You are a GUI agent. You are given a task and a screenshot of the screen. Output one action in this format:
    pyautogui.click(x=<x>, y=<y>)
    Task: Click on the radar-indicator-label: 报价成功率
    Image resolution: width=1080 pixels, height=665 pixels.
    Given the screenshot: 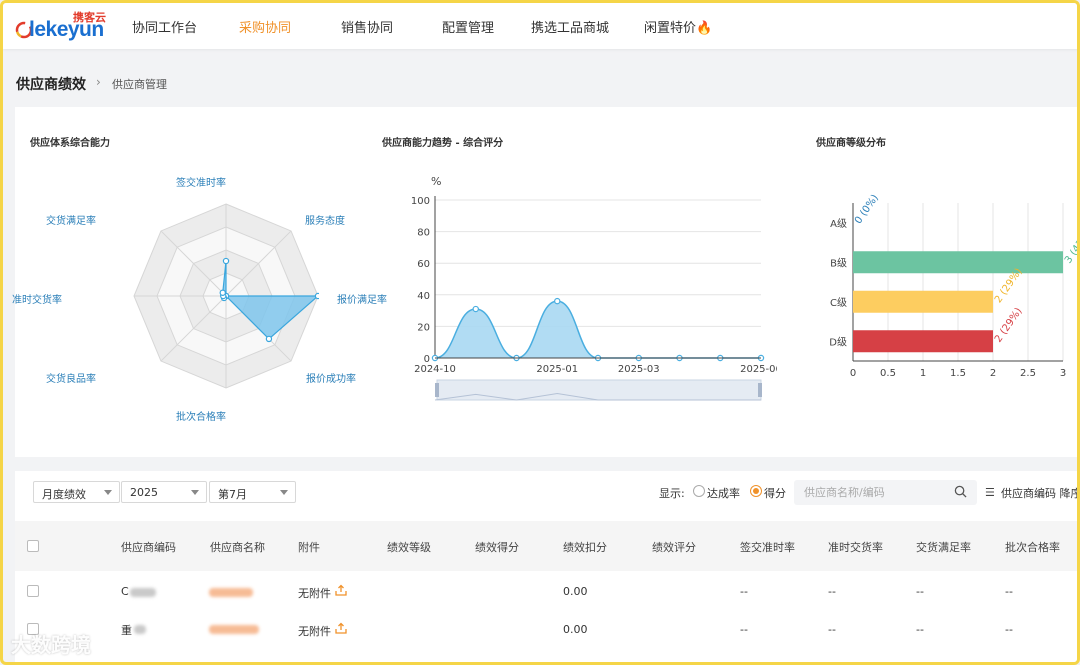 What is the action you would take?
    pyautogui.click(x=331, y=379)
    